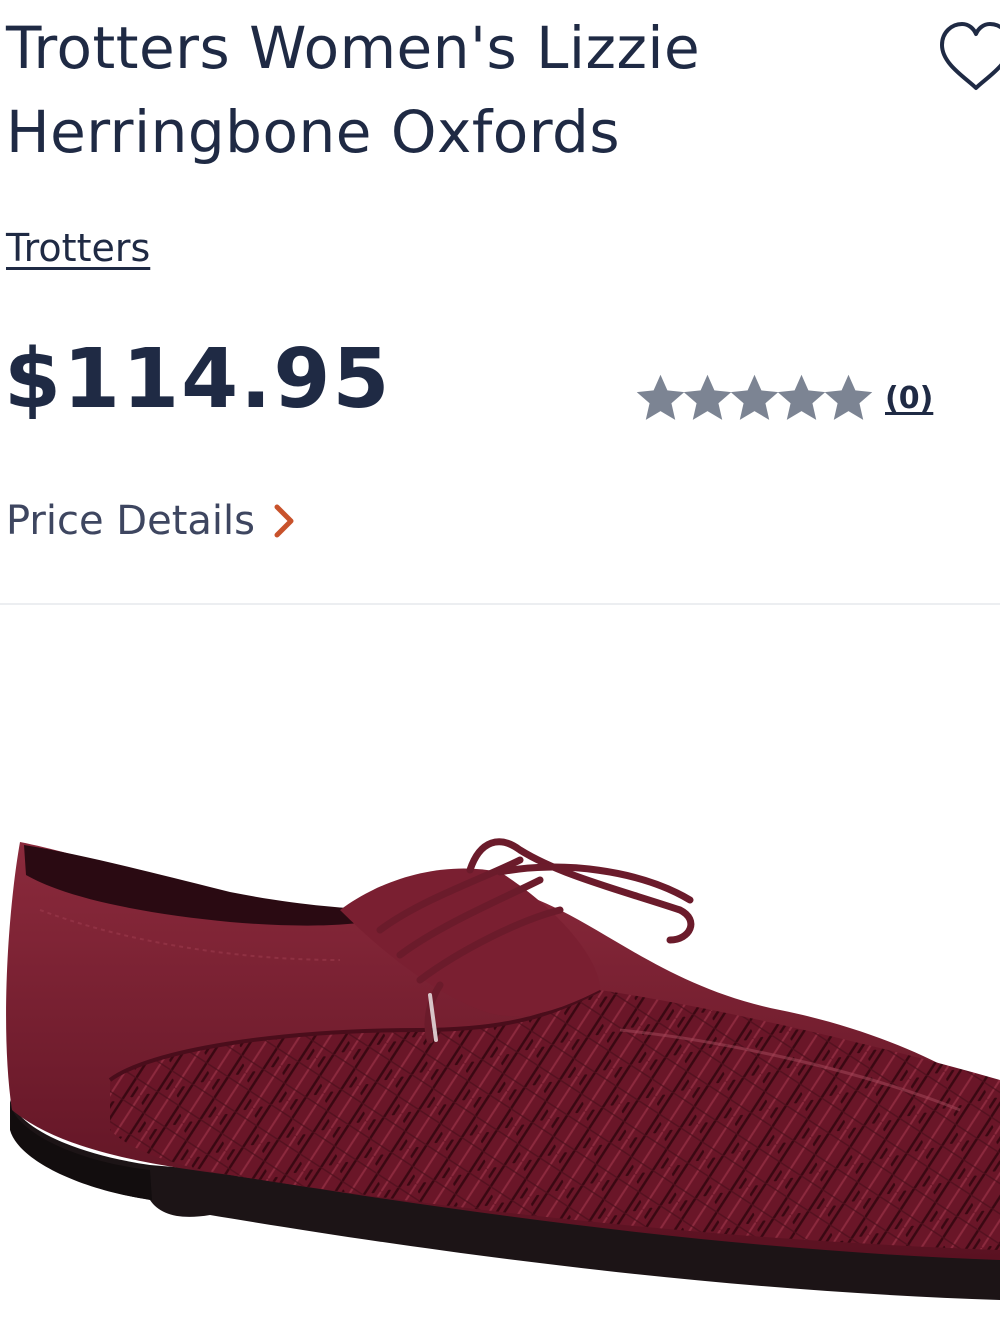  I want to click on star-rating, so click(752, 398).